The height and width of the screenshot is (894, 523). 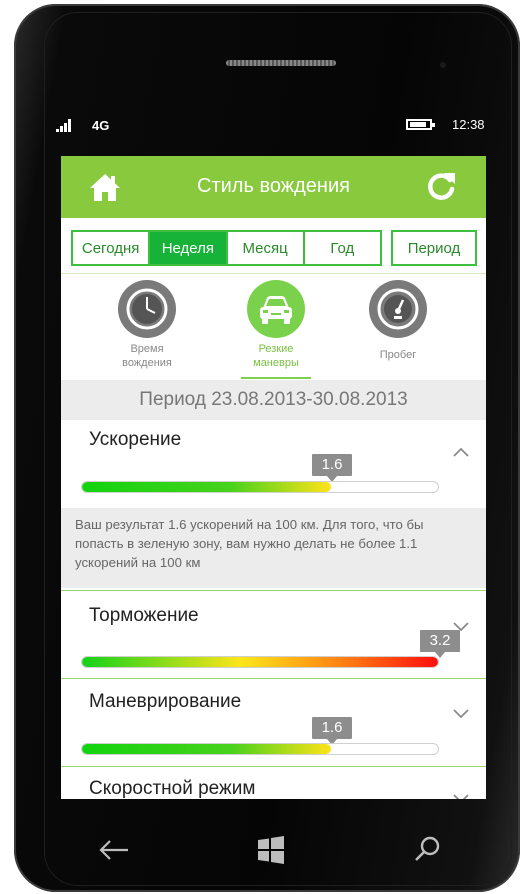 I want to click on clock: 12:38, so click(x=468, y=124).